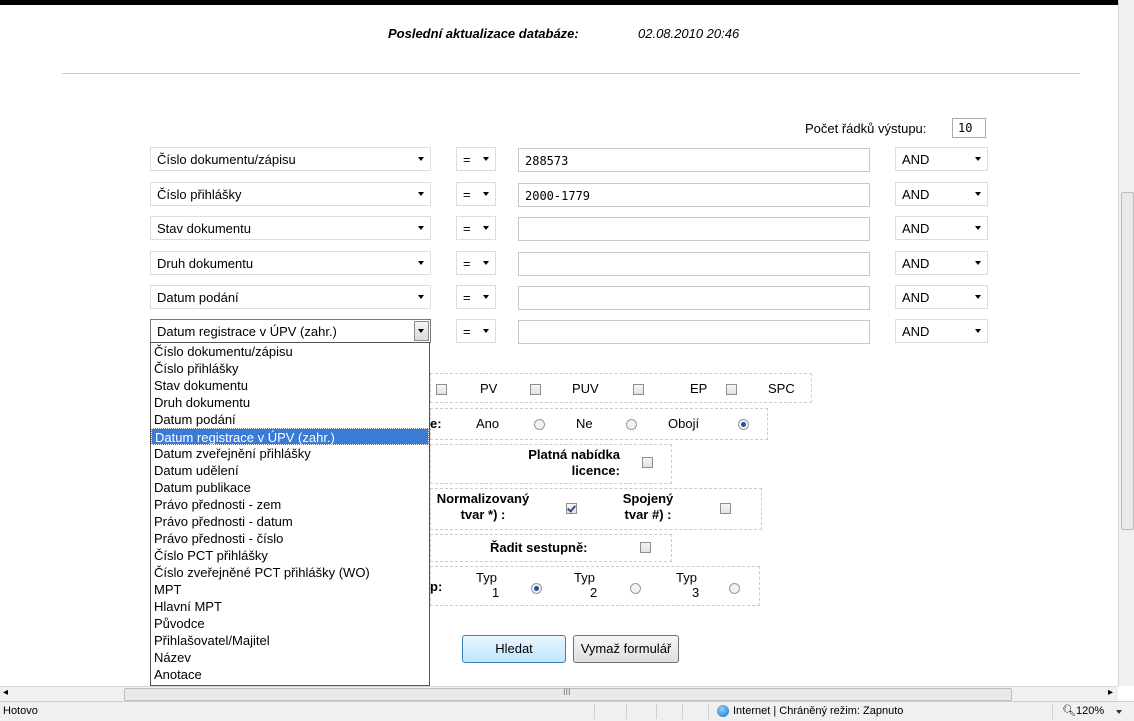  I want to click on horizontal-scrollbar: ◂ III ▸, so click(559, 693).